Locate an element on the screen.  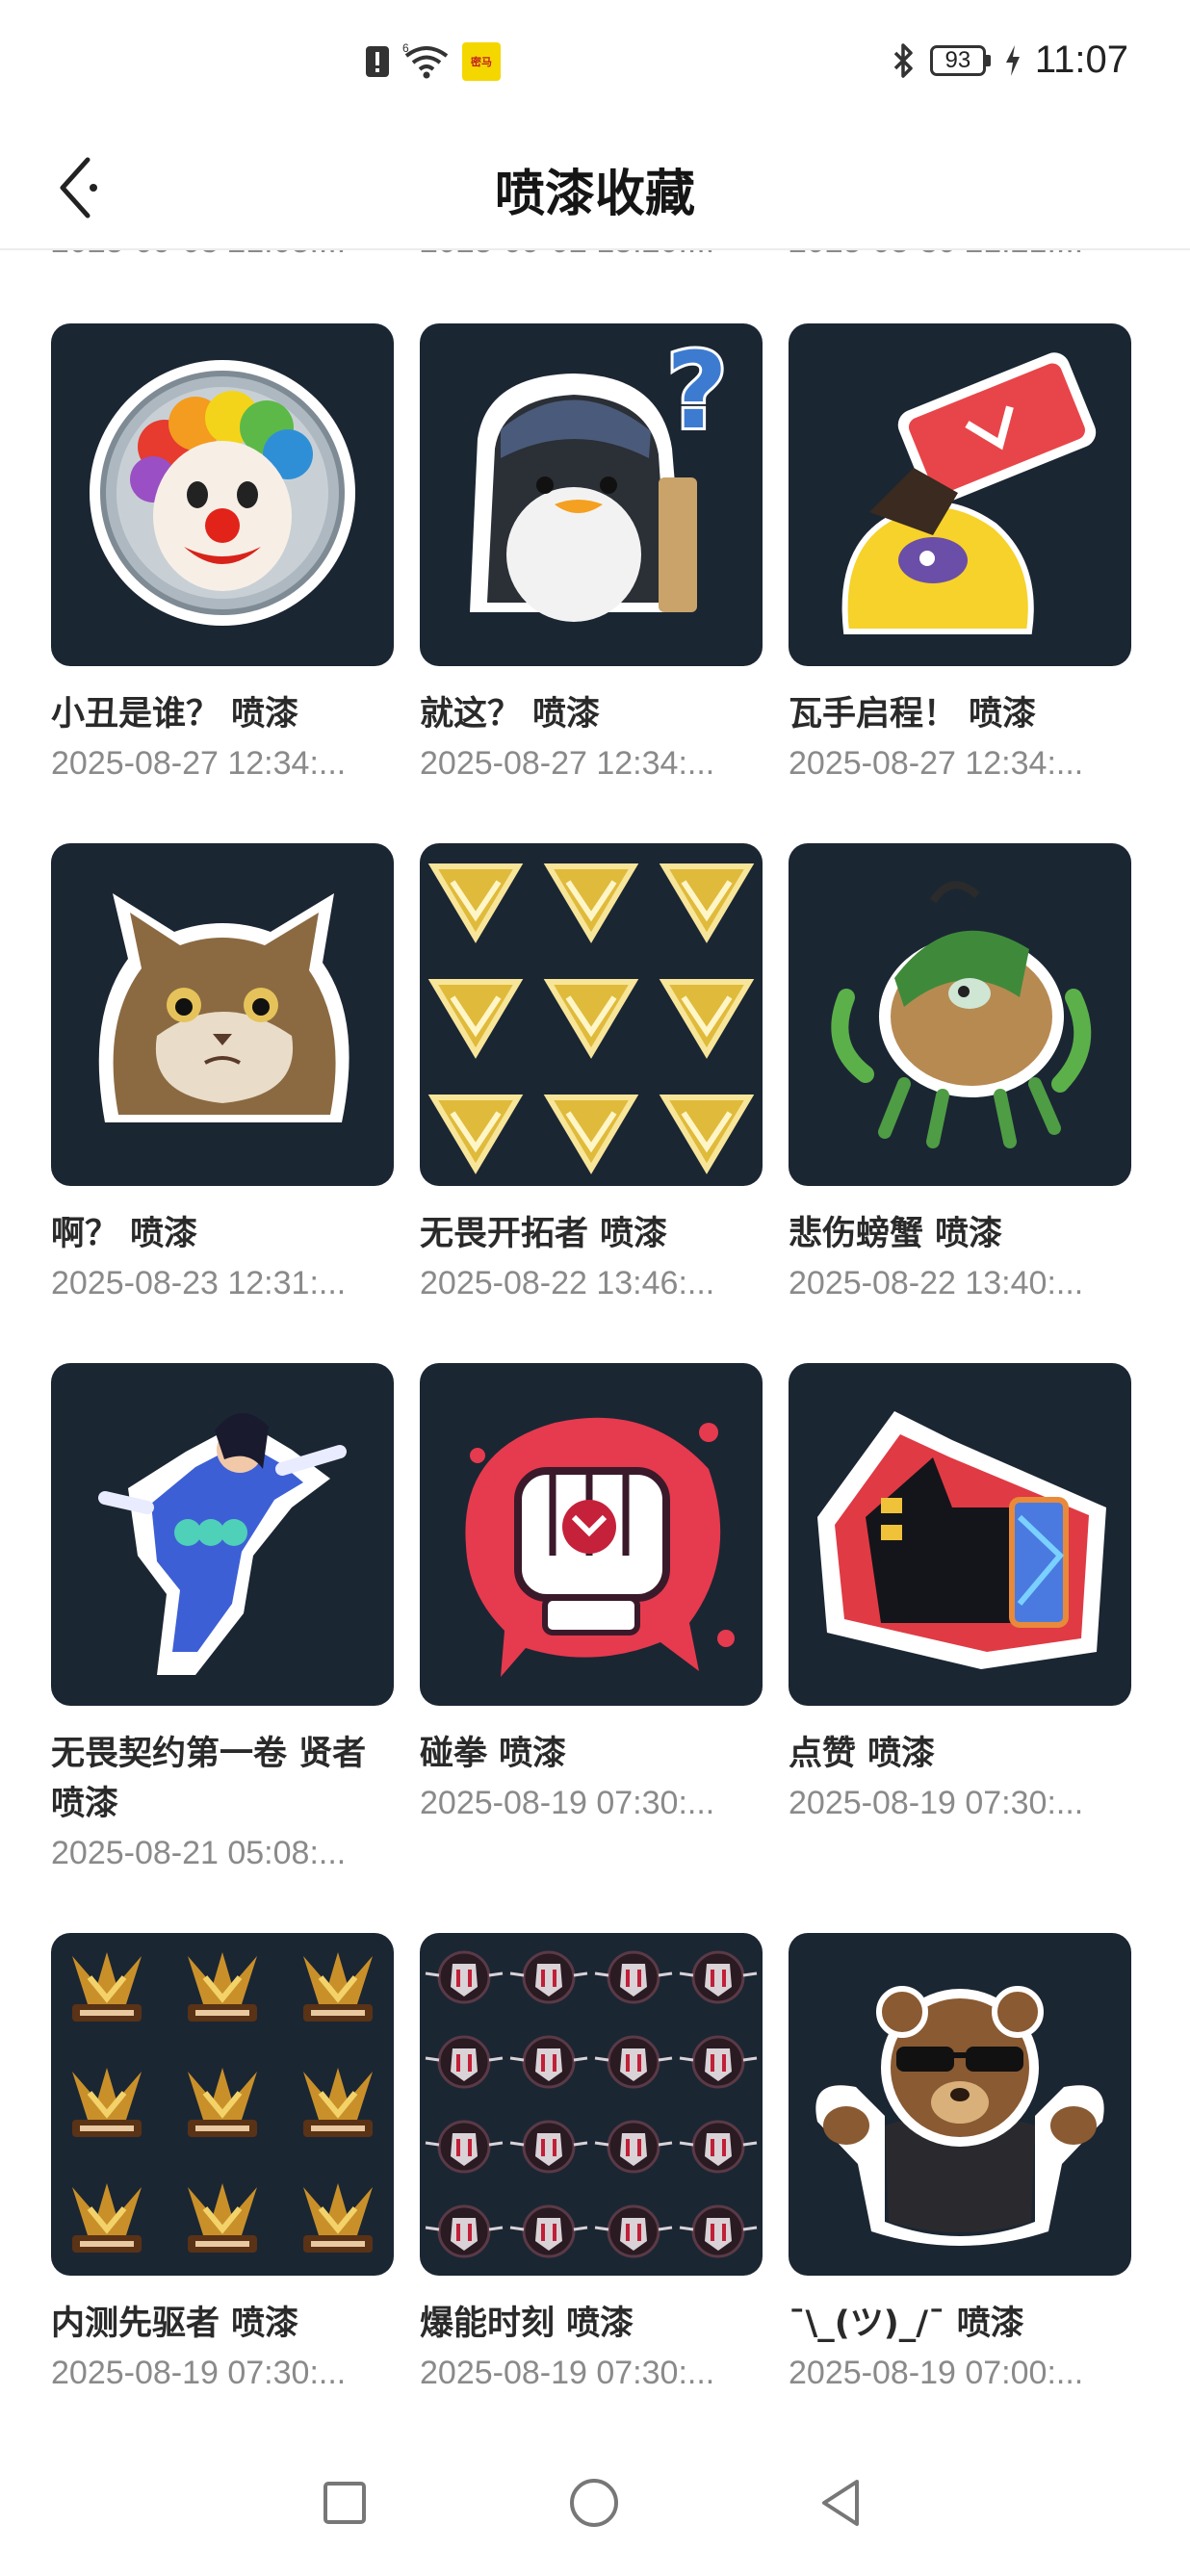
back-nav-button is located at coordinates (841, 2503).